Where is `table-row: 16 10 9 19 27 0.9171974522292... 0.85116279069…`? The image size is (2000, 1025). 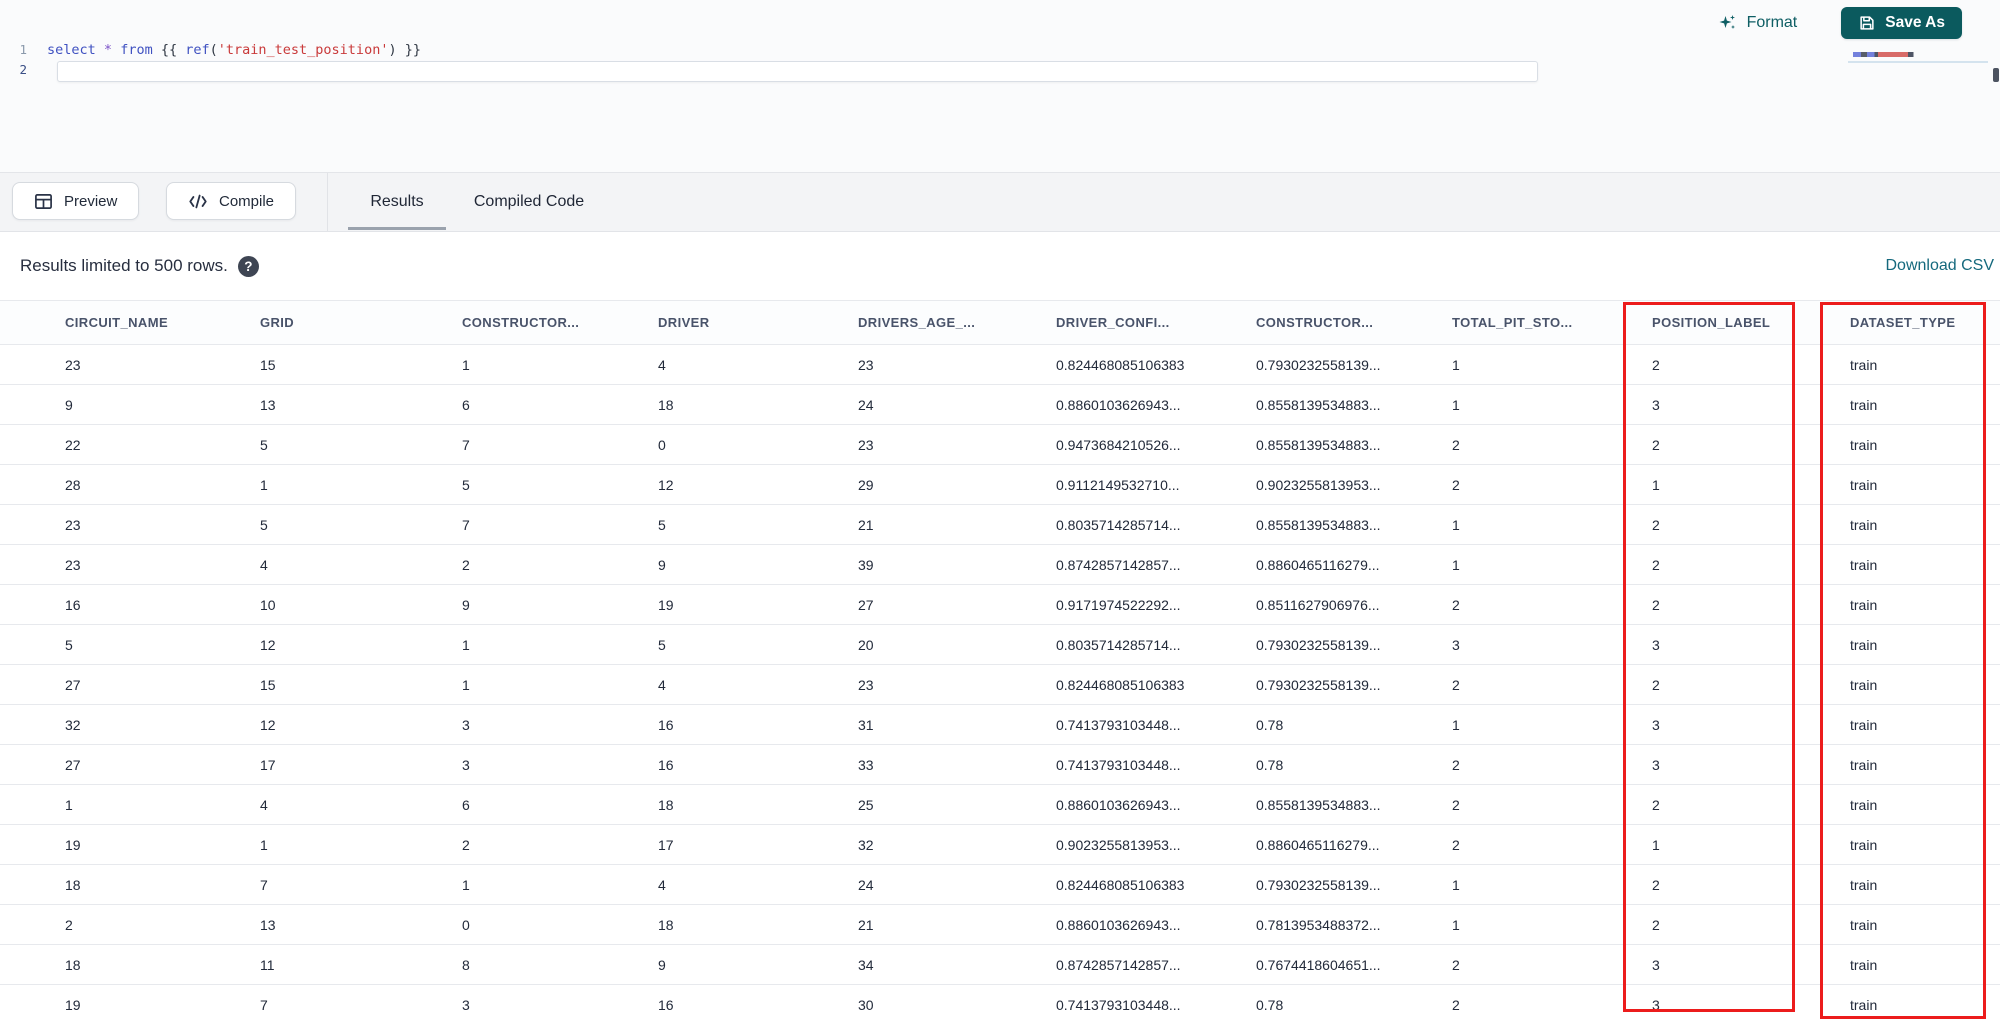 table-row: 16 10 9 19 27 0.9171974522292... 0.85116279069… is located at coordinates (1000, 604).